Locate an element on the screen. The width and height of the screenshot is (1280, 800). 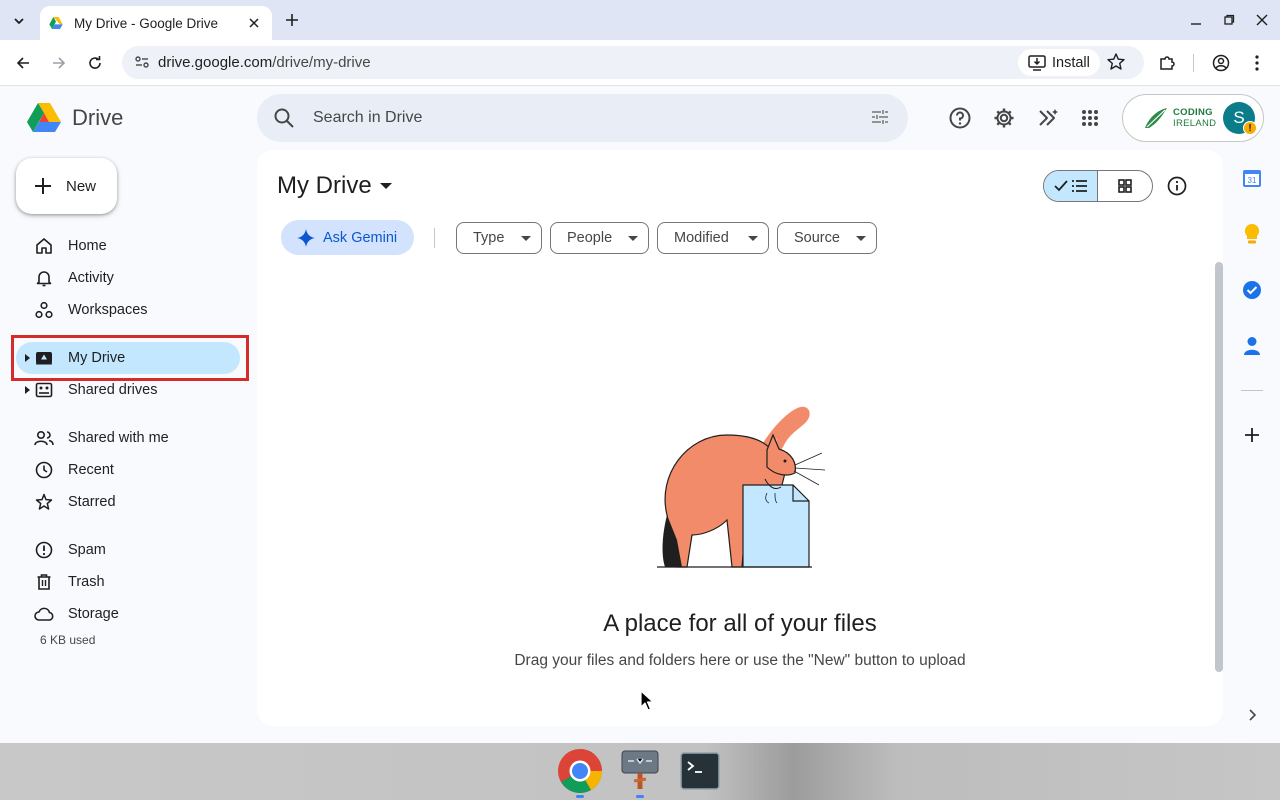
google-apps-button is located at coordinates (1090, 118).